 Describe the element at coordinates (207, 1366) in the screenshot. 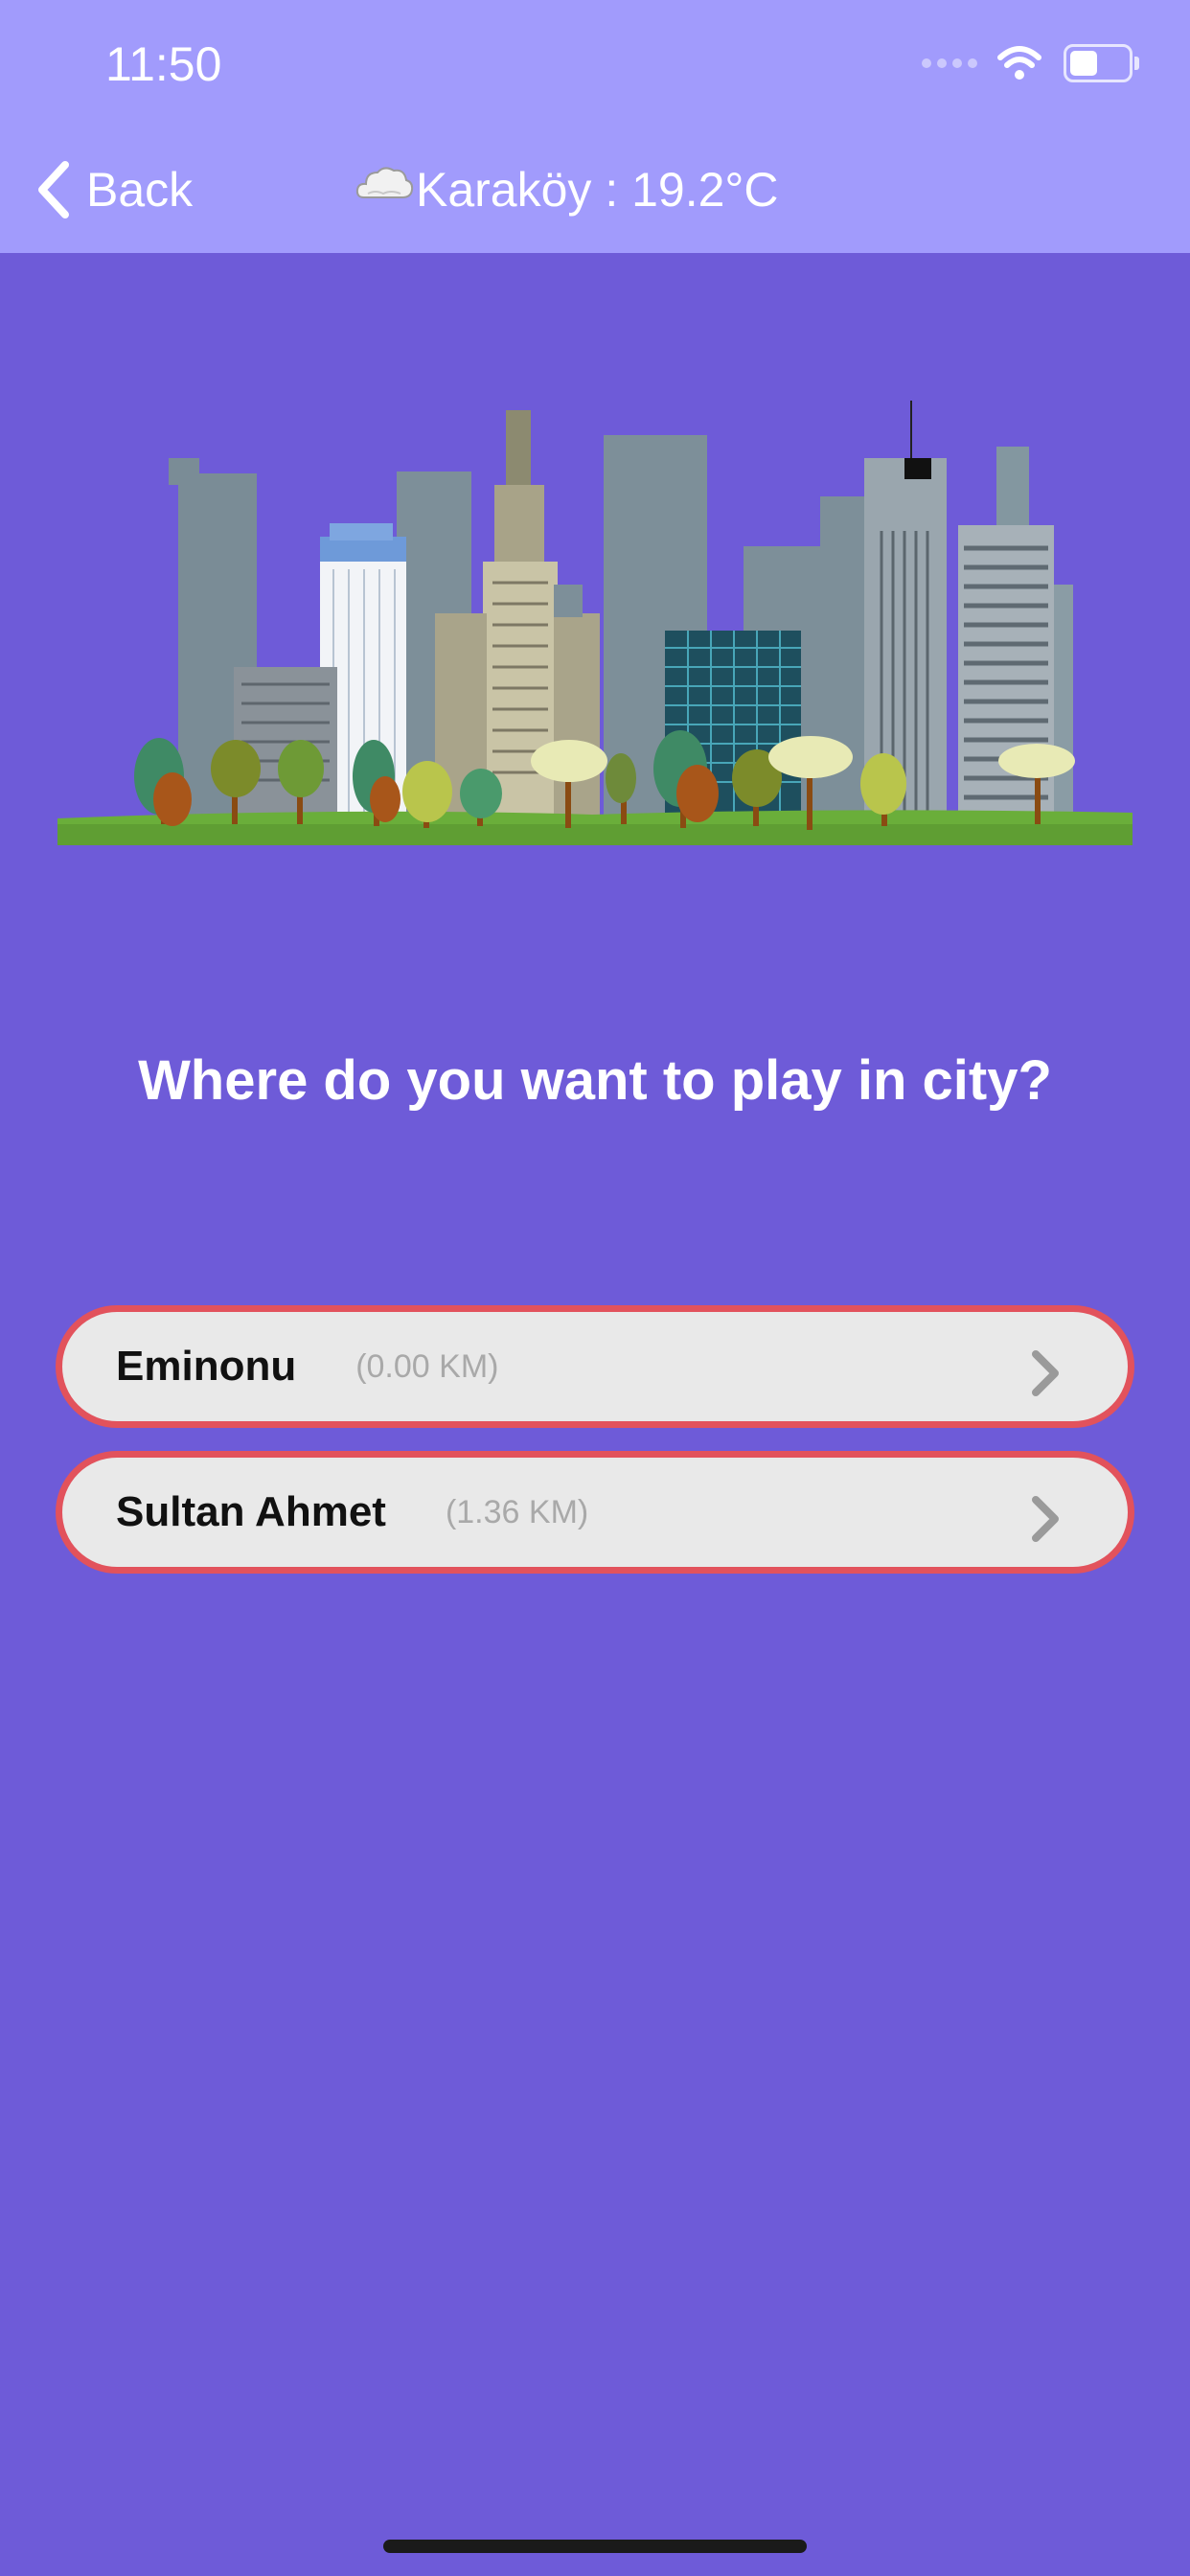

I see `location-name: Eminonu` at that location.